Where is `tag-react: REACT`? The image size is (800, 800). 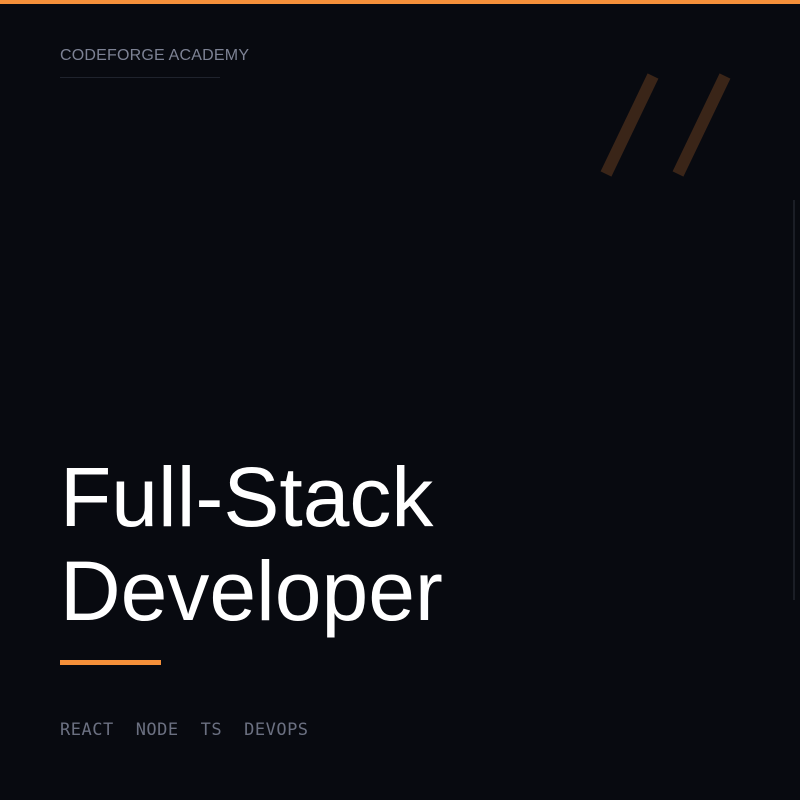 tag-react: REACT is located at coordinates (87, 730).